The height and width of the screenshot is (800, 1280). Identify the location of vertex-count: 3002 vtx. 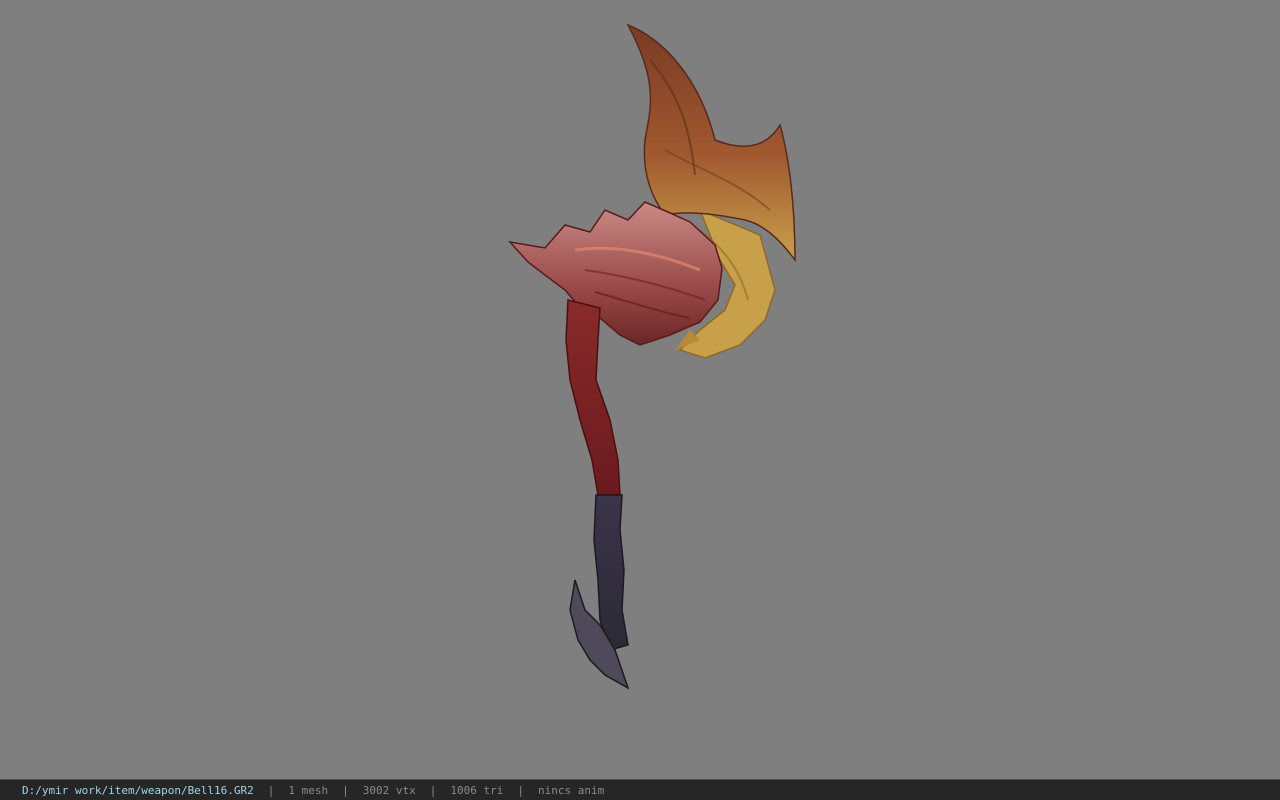
(389, 790).